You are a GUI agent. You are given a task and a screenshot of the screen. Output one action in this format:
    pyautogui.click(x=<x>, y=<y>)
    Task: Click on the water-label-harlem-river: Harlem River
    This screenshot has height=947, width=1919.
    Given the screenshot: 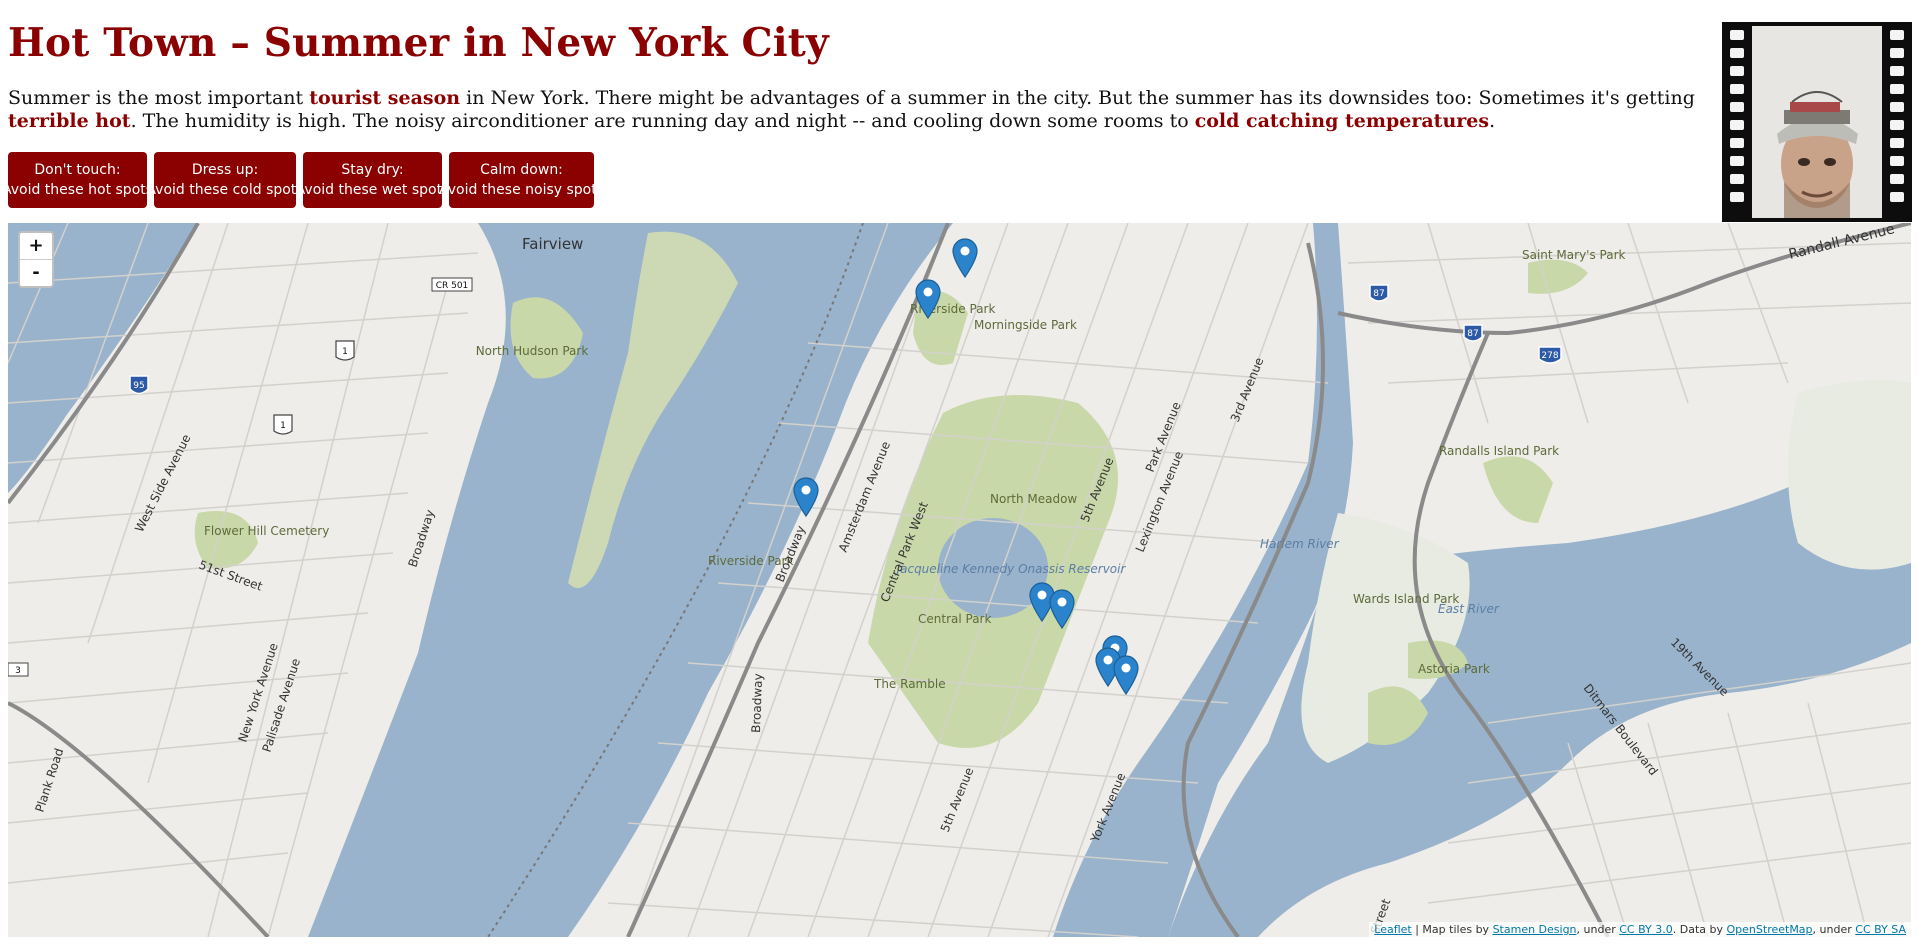 What is the action you would take?
    pyautogui.click(x=1300, y=544)
    